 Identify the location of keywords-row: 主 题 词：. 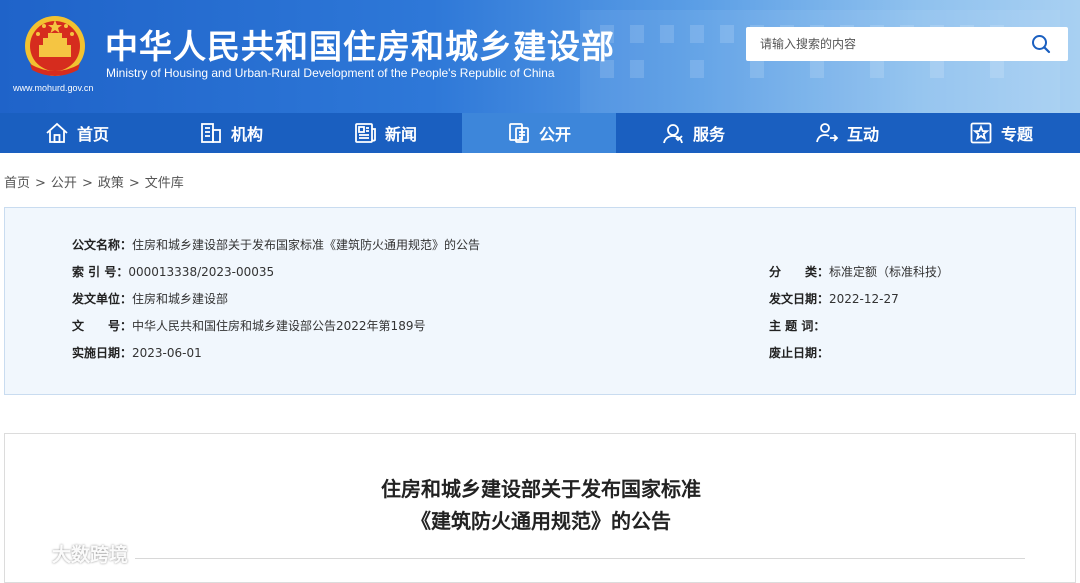
(797, 325).